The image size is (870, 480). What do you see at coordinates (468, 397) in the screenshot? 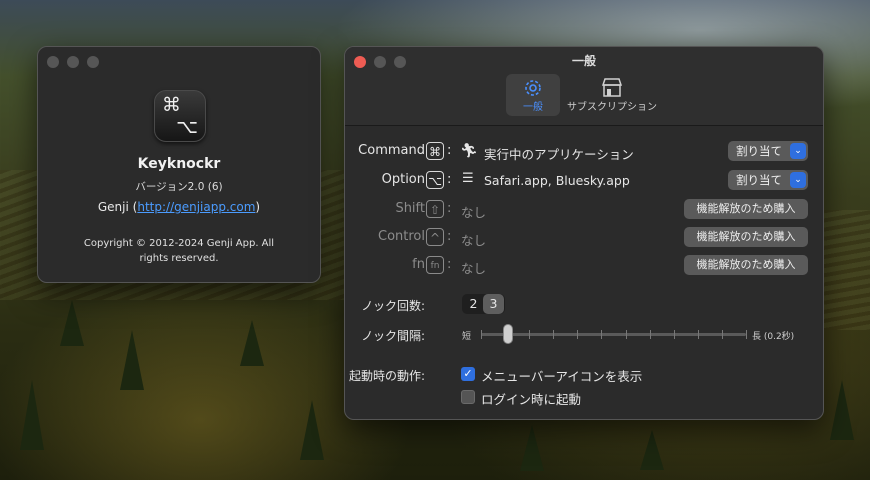
I see `launch-at-login-checkbox` at bounding box center [468, 397].